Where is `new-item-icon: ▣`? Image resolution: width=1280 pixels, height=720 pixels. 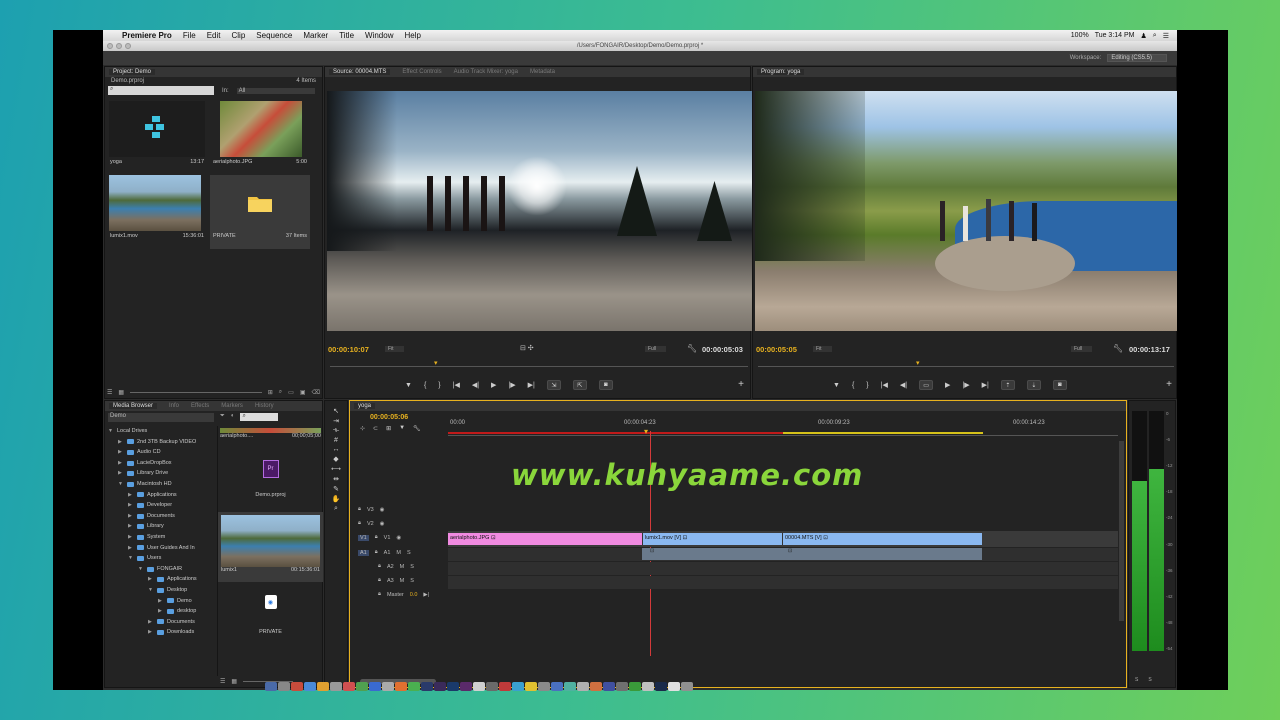
new-item-icon: ▣ is located at coordinates (303, 392).